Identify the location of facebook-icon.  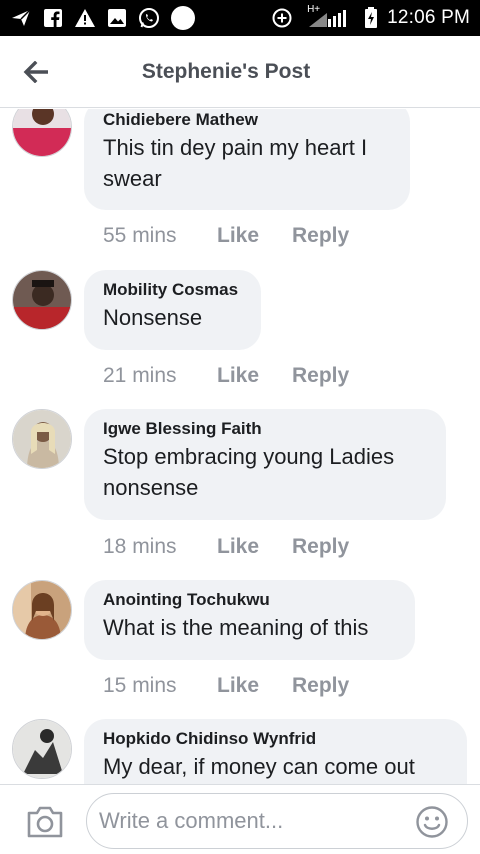
(53, 18).